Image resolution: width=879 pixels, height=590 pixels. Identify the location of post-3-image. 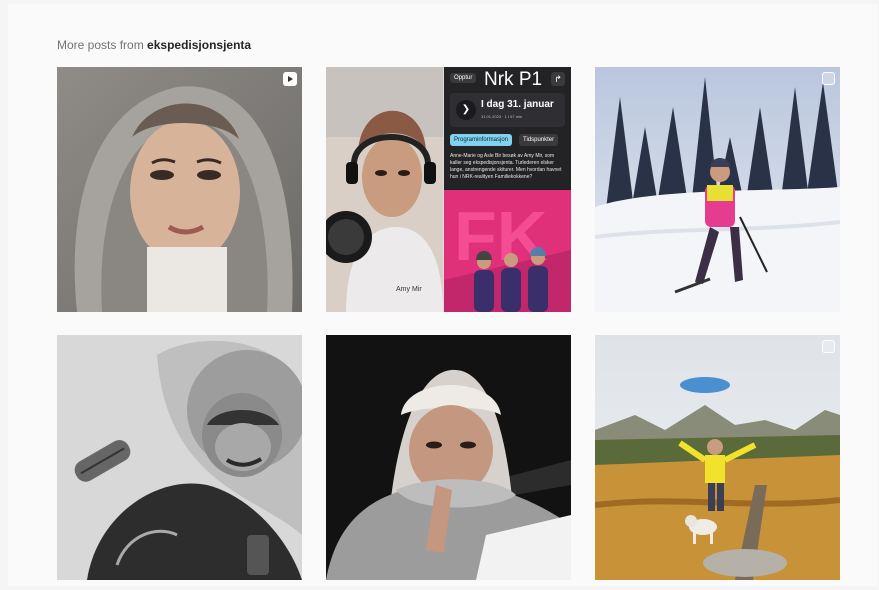
(717, 189).